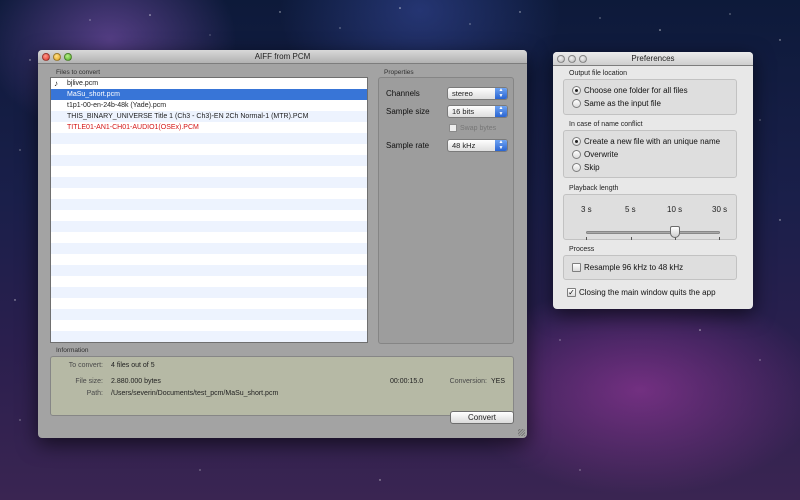 Image resolution: width=800 pixels, height=500 pixels. I want to click on convert-button: Convert, so click(482, 417).